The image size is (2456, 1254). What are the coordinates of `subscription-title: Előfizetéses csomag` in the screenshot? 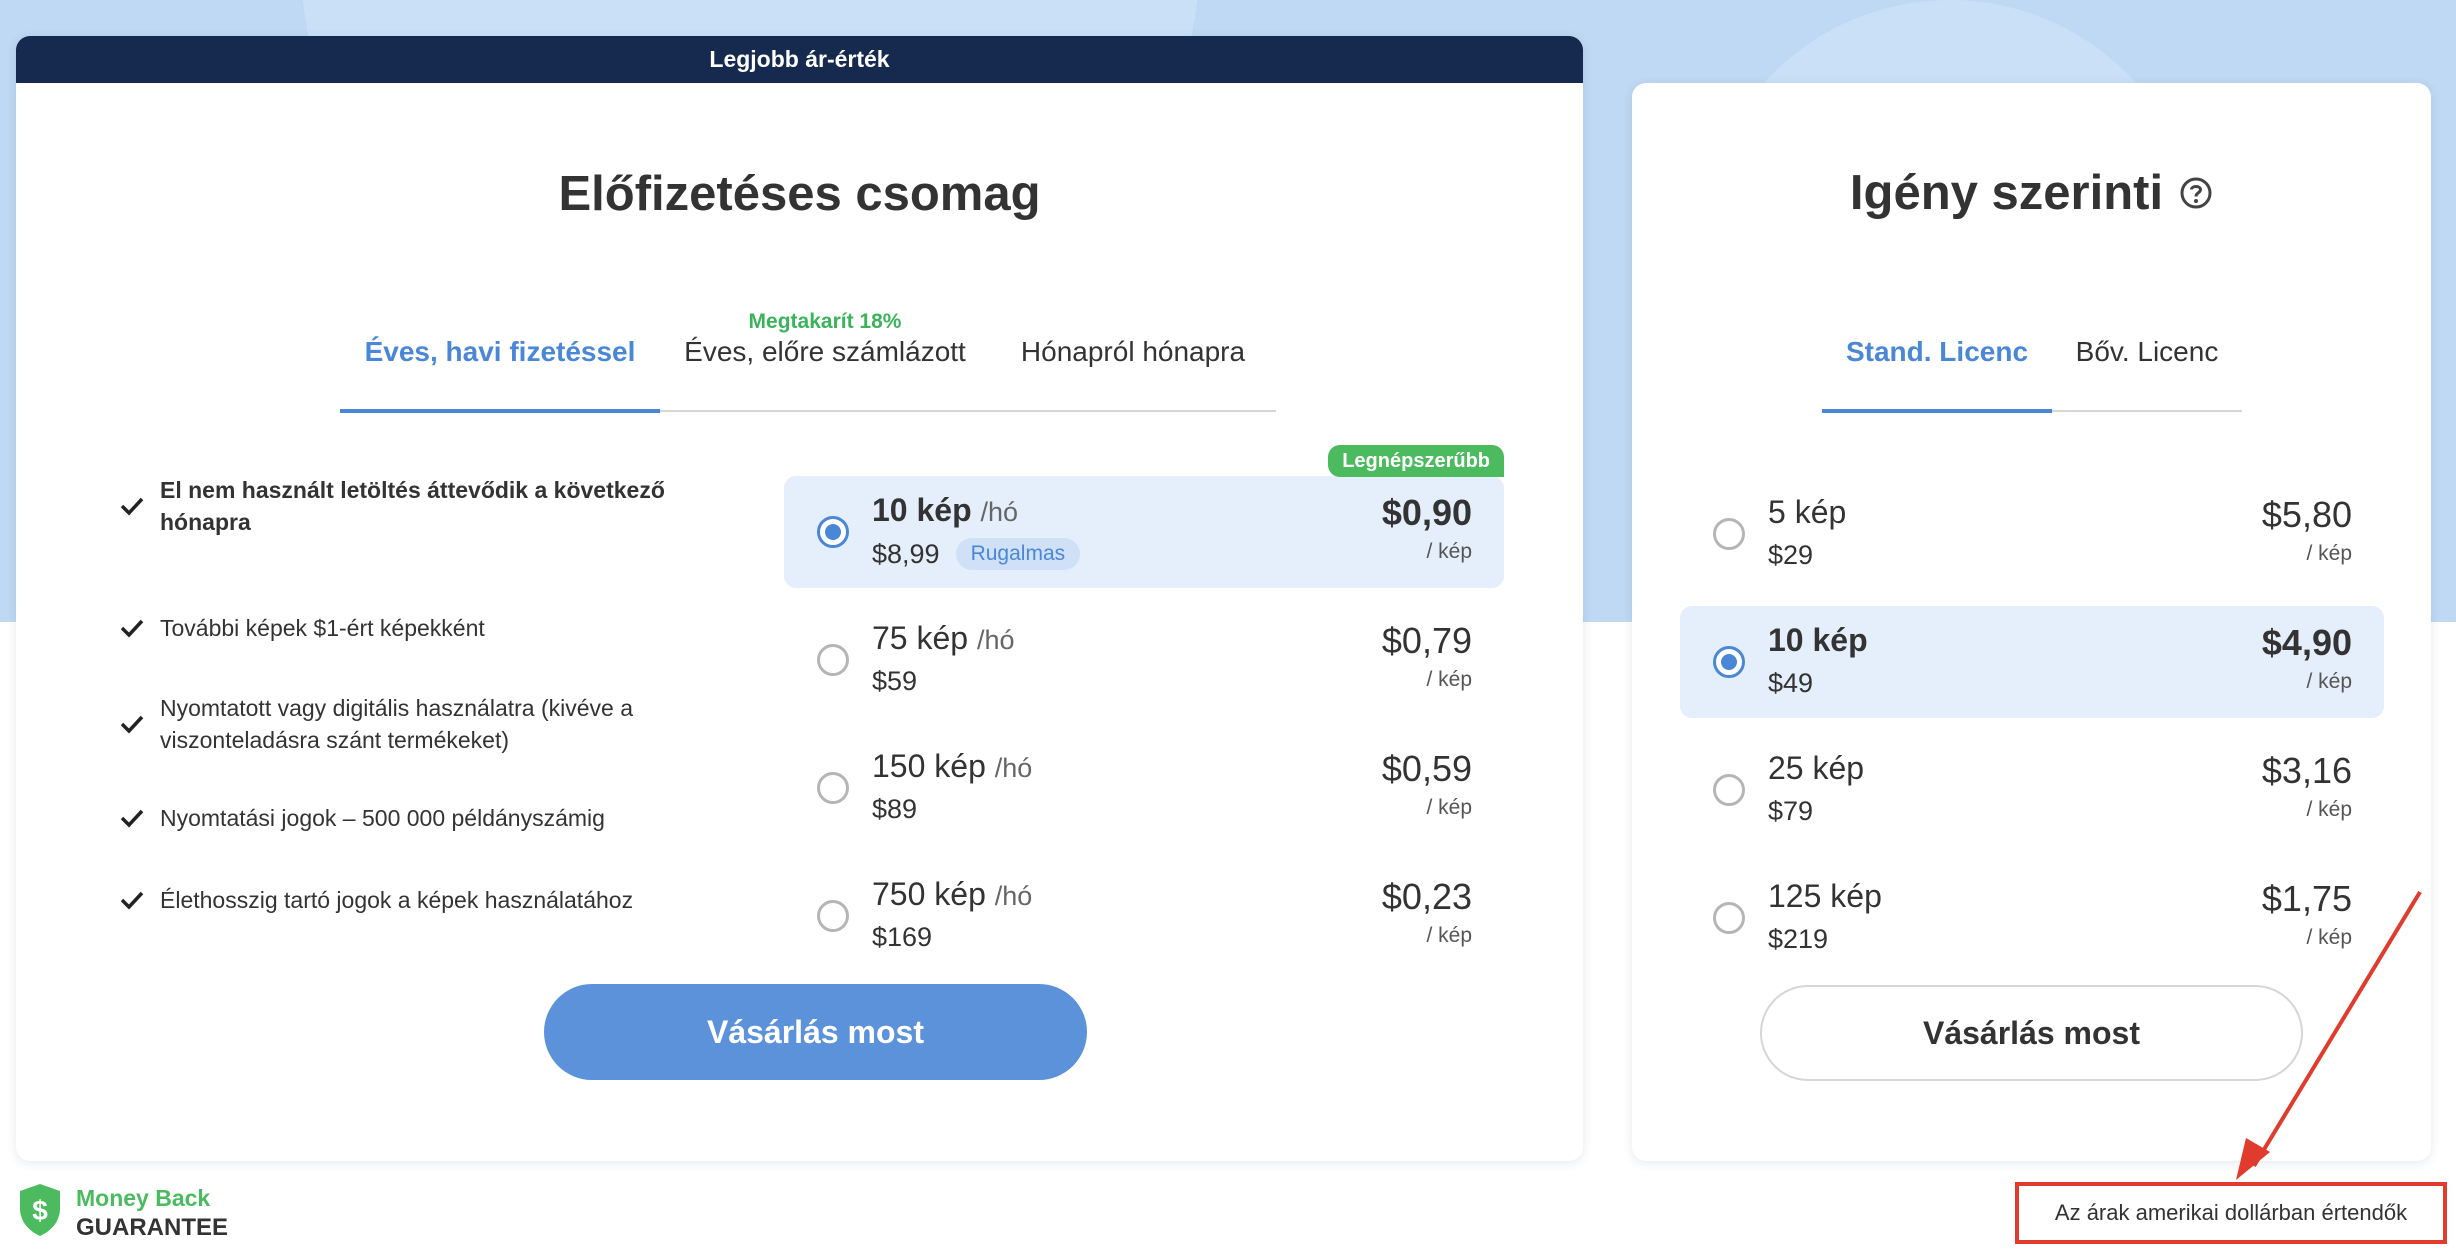 It's located at (799, 194).